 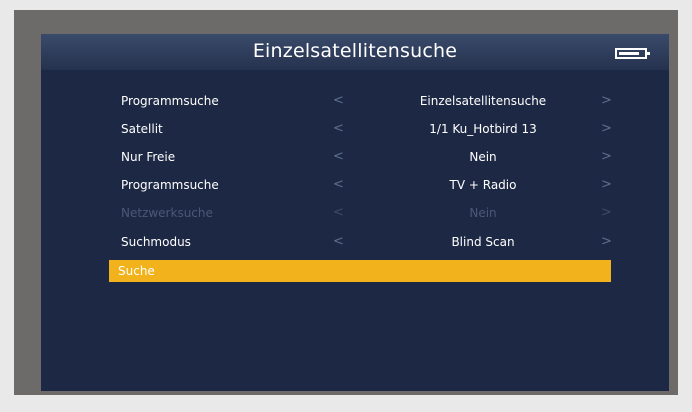 What do you see at coordinates (483, 185) in the screenshot?
I see `row-value: TV + Radio` at bounding box center [483, 185].